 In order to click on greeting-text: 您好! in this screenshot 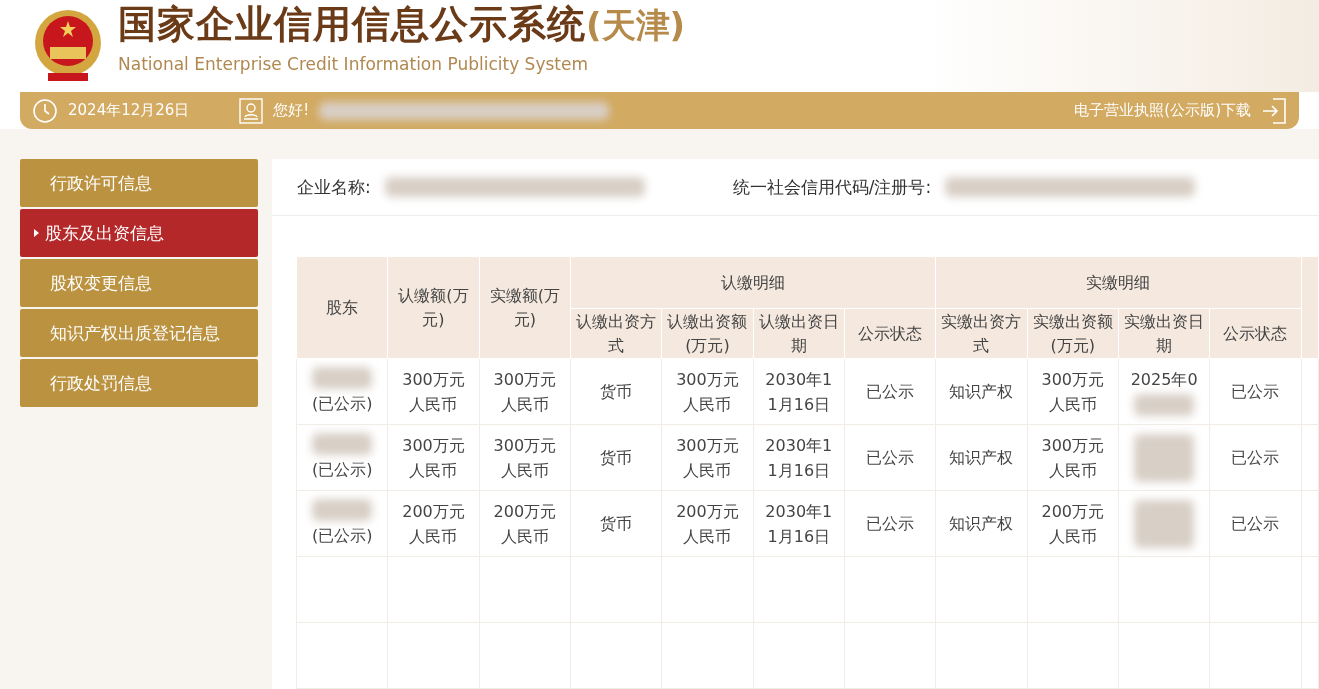, I will do `click(291, 110)`.